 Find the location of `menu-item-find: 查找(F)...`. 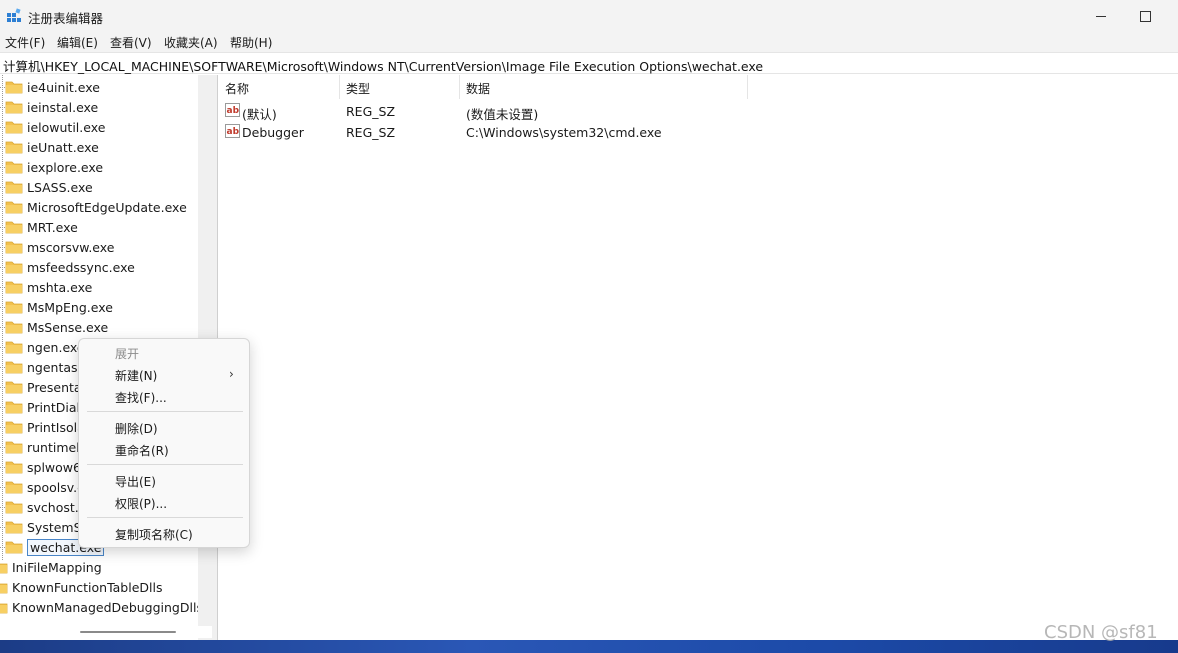

menu-item-find: 查找(F)... is located at coordinates (141, 397).